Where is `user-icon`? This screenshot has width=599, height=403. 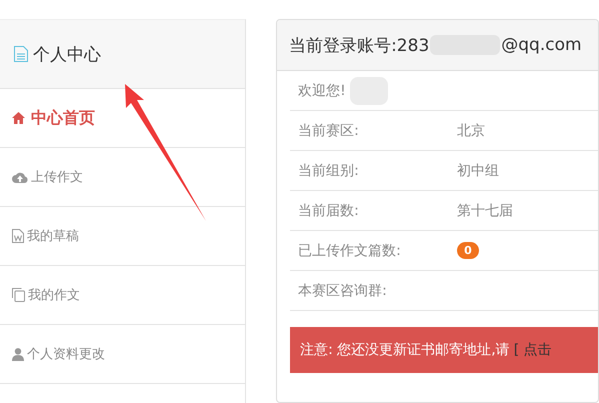 user-icon is located at coordinates (18, 354).